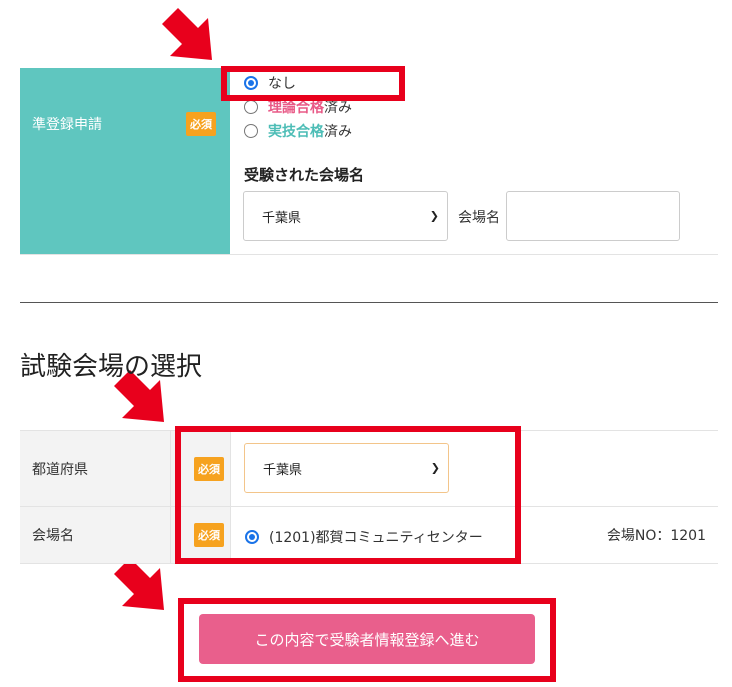  I want to click on venue-label: 会場名, so click(53, 536).